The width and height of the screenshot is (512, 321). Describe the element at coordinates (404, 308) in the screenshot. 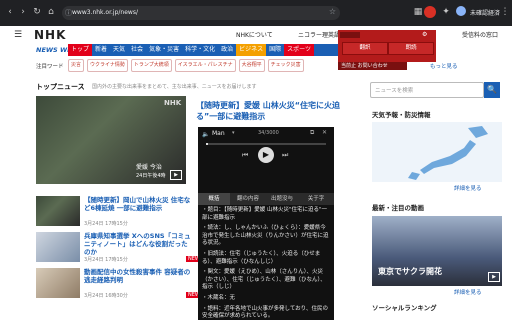

I see `social-ranking-heading: ソーシャルランキング` at that location.